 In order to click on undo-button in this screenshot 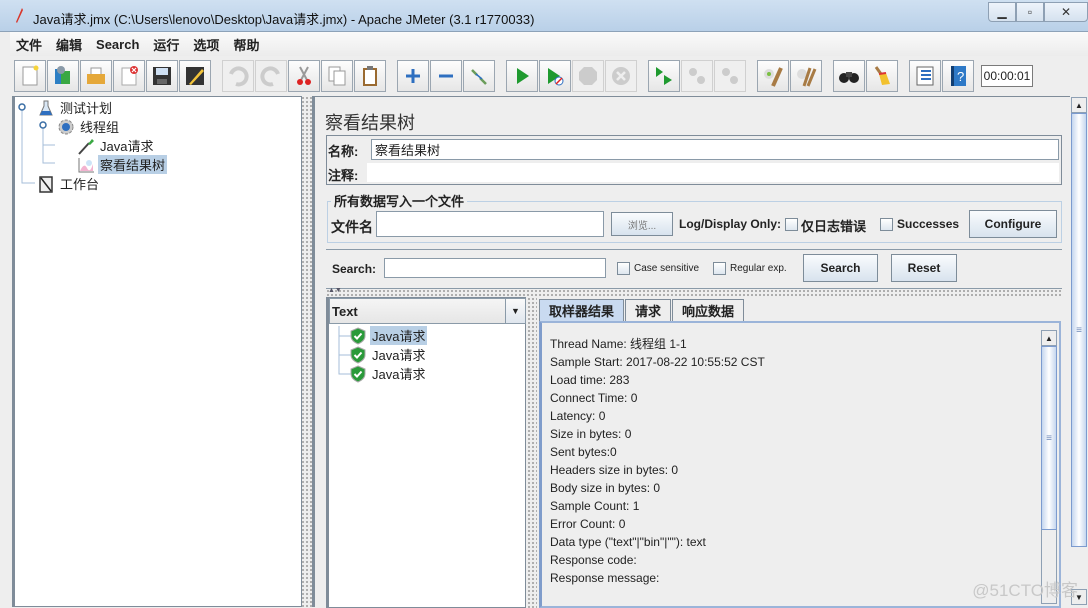, I will do `click(238, 76)`.